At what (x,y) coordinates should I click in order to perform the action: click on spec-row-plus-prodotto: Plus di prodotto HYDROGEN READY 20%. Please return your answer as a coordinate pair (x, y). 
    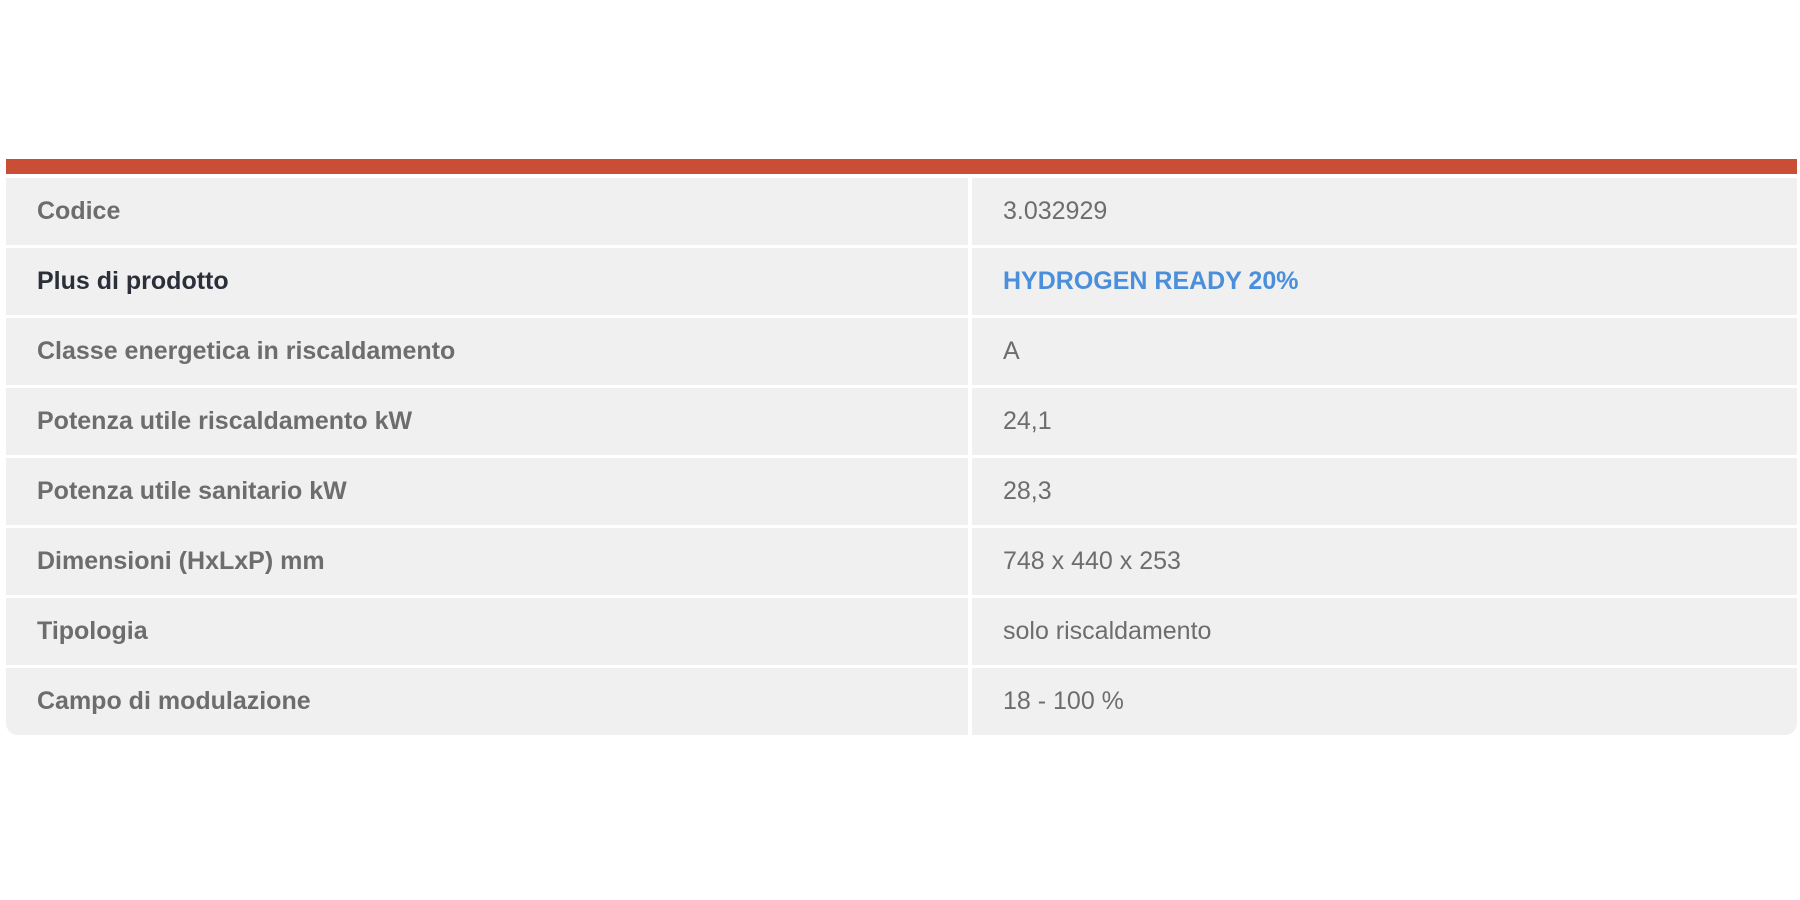
    Looking at the image, I should click on (901, 283).